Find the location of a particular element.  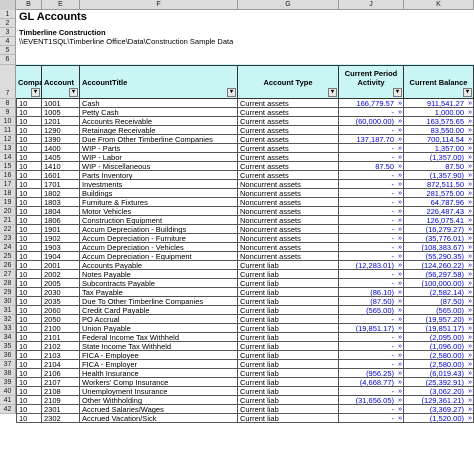

cell-account: 1001 is located at coordinates (61, 103).